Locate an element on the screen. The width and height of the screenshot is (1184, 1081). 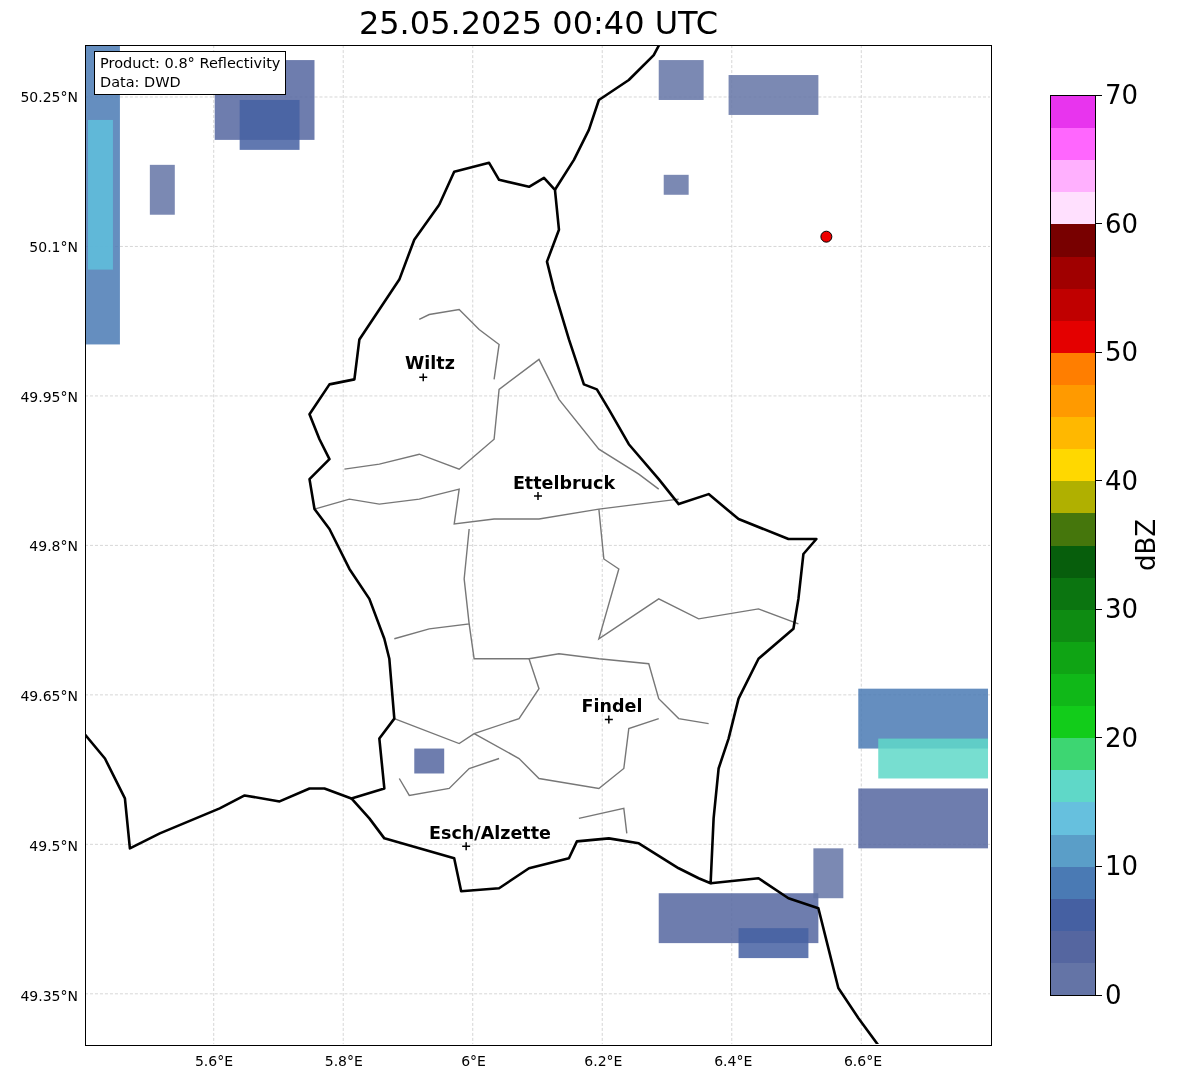
latitude-label: 50.25°N is located at coordinates (49, 97).